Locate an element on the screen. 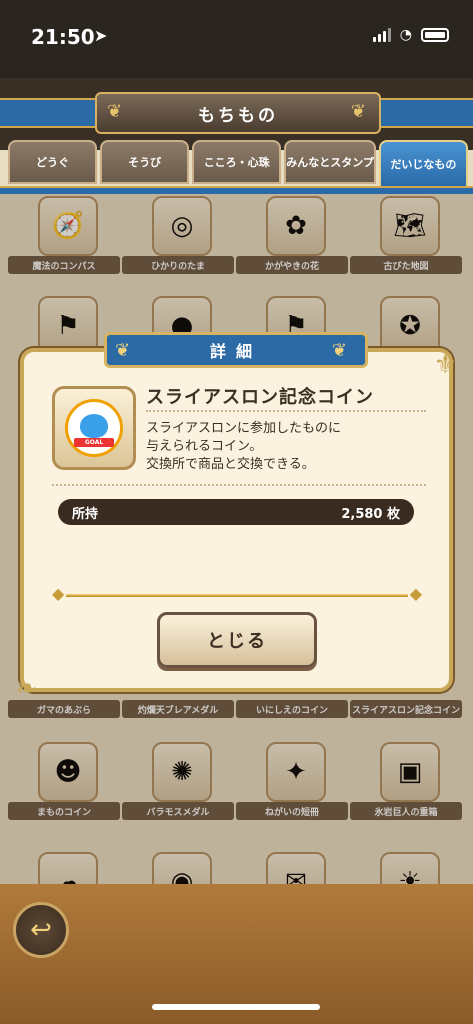 The height and width of the screenshot is (1024, 473). coin-icon: GOAL is located at coordinates (94, 428).